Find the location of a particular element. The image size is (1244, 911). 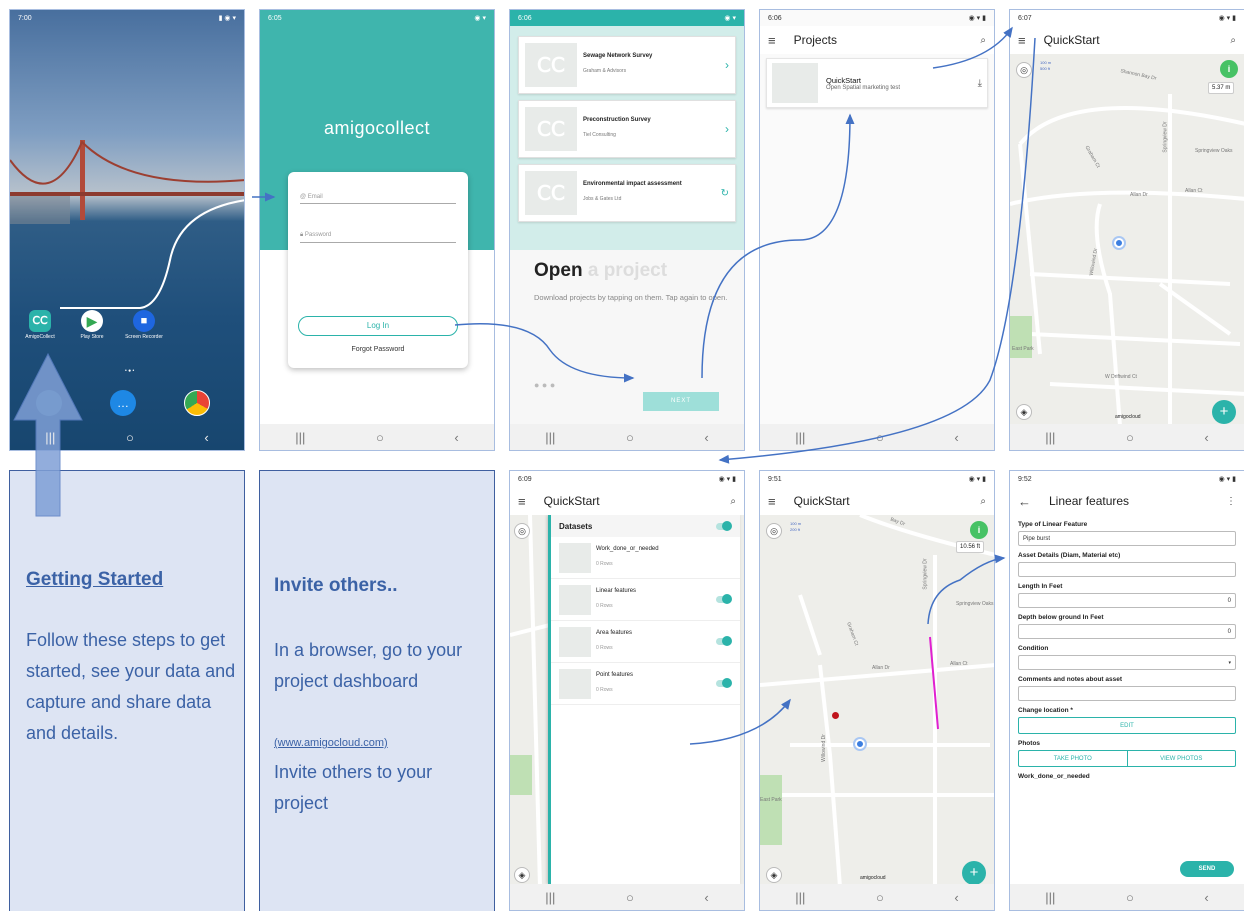

project-thumbnail is located at coordinates (795, 83).